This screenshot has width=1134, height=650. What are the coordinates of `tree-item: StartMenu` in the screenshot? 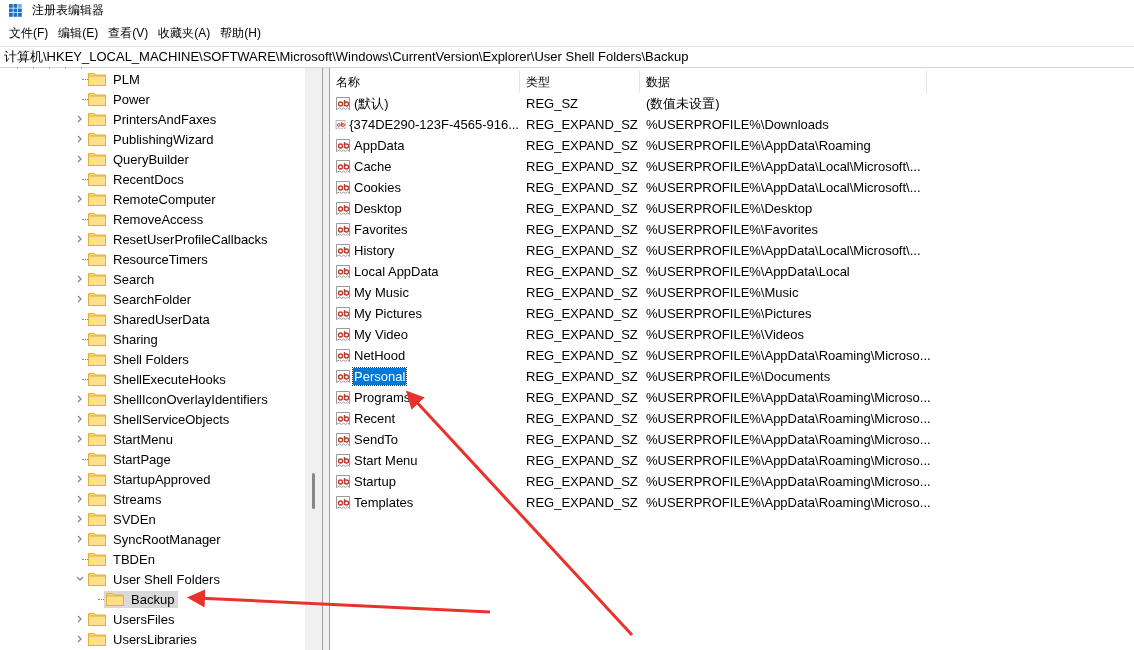 It's located at (143, 439).